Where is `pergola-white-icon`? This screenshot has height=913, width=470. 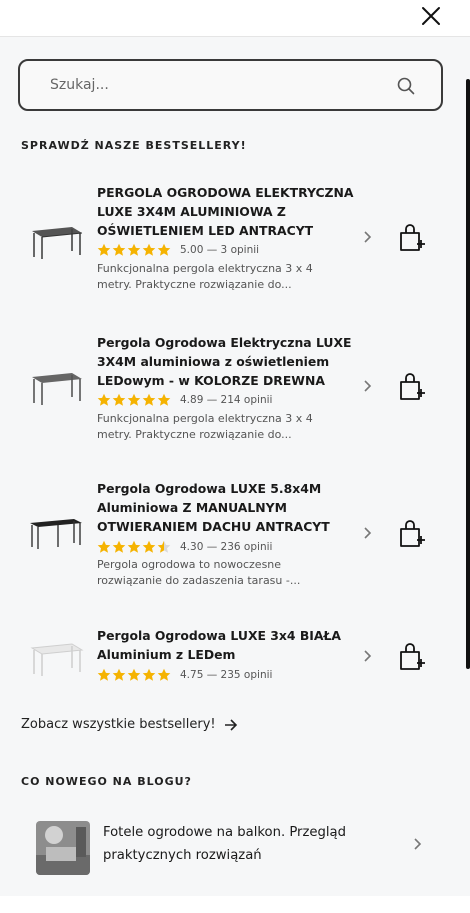
pergola-white-icon is located at coordinates (57, 659).